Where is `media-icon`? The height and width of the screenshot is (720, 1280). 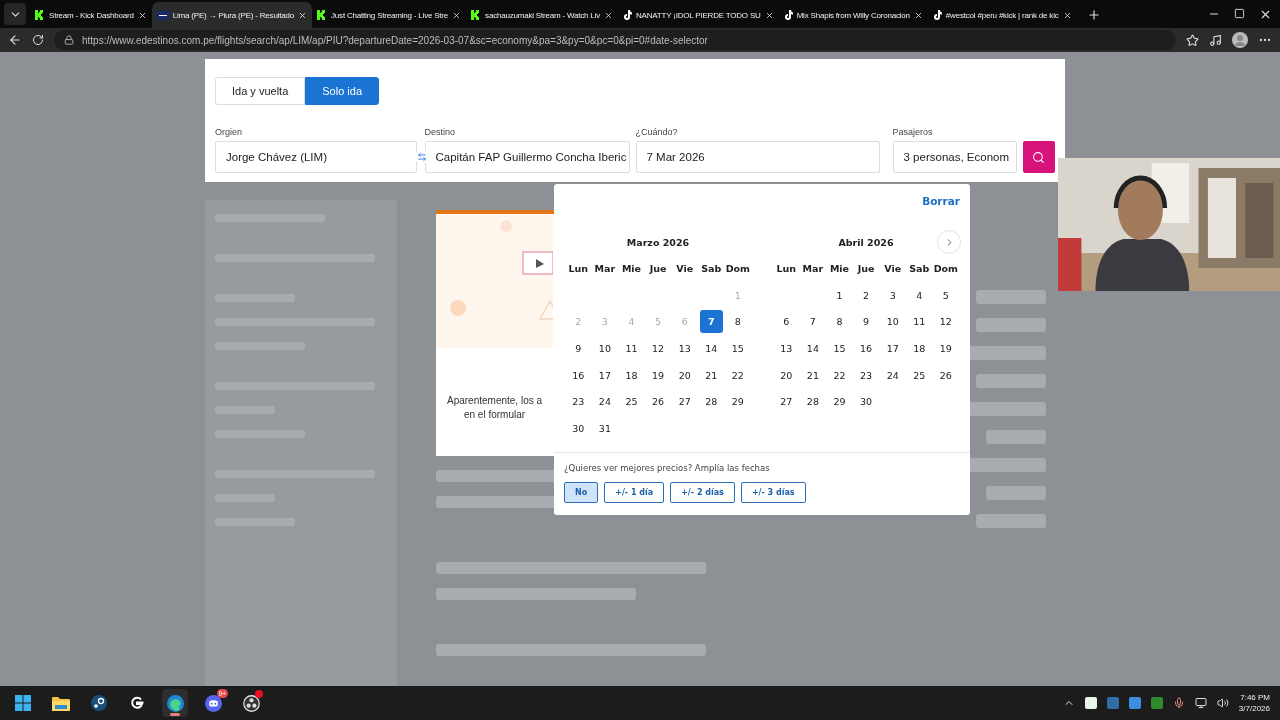
media-icon is located at coordinates (1215, 40).